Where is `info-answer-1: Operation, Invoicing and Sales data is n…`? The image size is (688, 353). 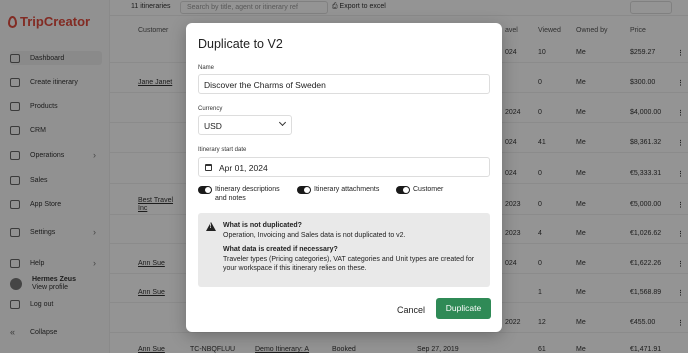
info-answer-1: Operation, Invoicing and Sales data is n… is located at coordinates (314, 235).